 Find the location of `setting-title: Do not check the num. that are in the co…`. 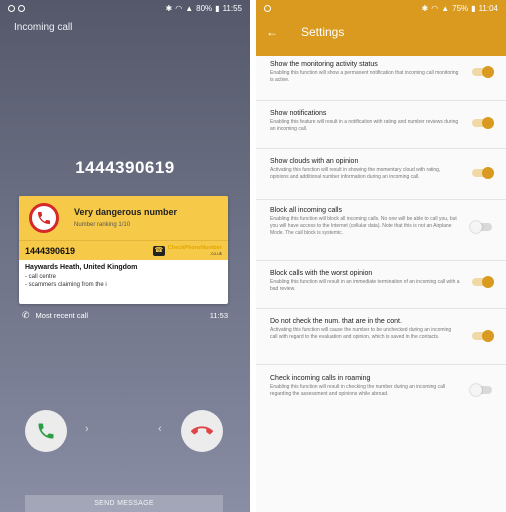

setting-title: Do not check the num. that are in the co… is located at coordinates (336, 321).